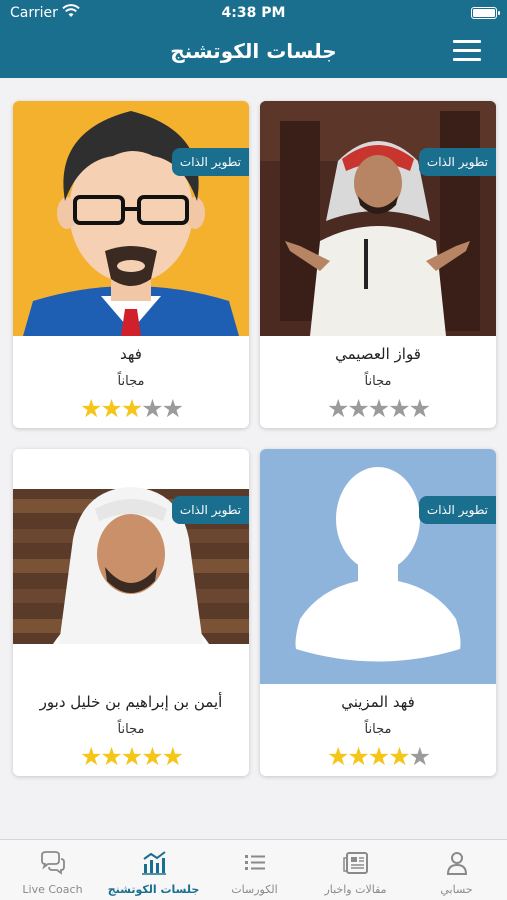 The image size is (507, 900). Describe the element at coordinates (457, 863) in the screenshot. I see `person-icon` at that location.